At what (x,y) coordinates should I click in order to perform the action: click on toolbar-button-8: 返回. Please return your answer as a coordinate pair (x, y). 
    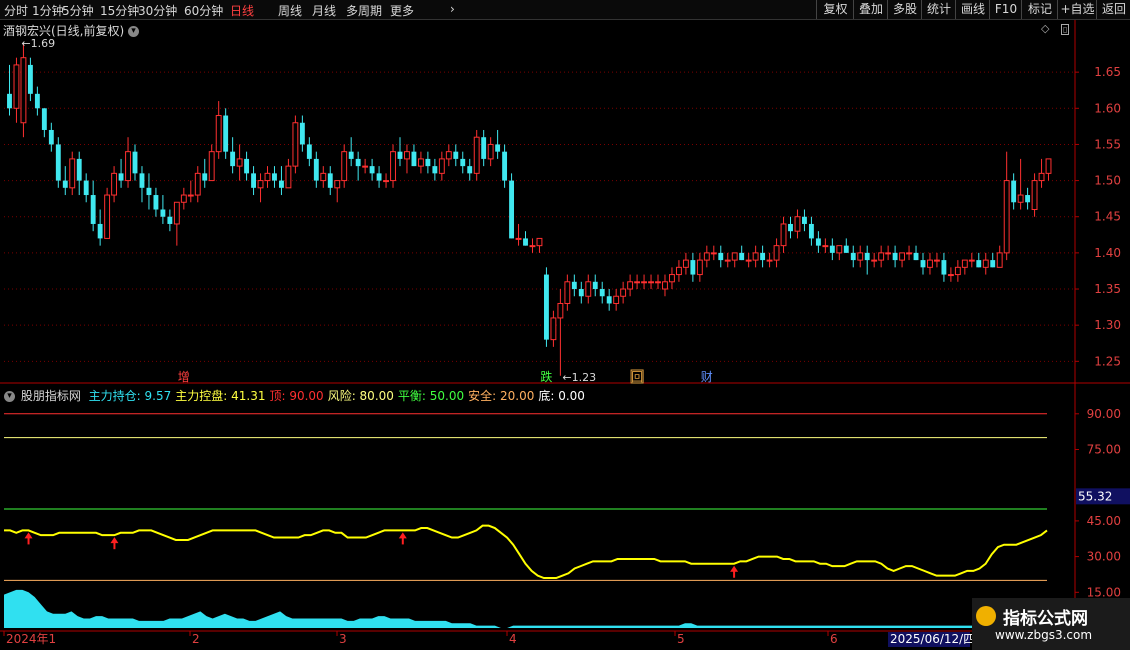
    Looking at the image, I should click on (1113, 9).